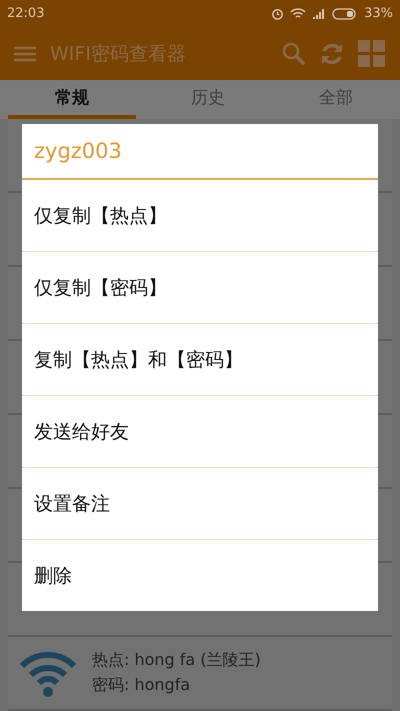 The height and width of the screenshot is (711, 400). I want to click on wifi-signal-icon, so click(298, 14).